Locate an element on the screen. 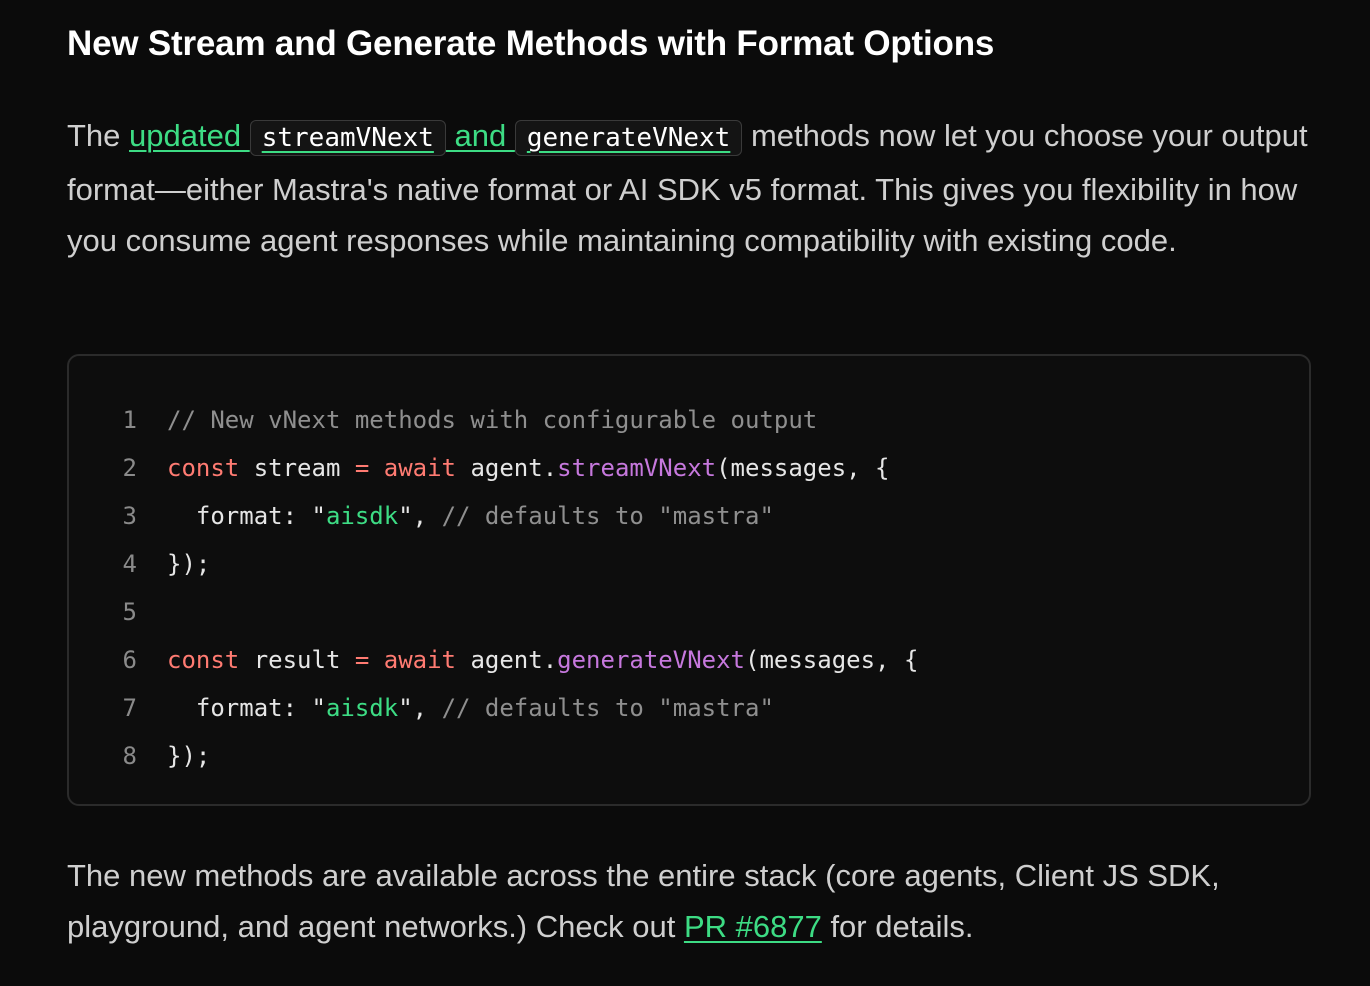  pr-link: PR #6877 is located at coordinates (753, 926).